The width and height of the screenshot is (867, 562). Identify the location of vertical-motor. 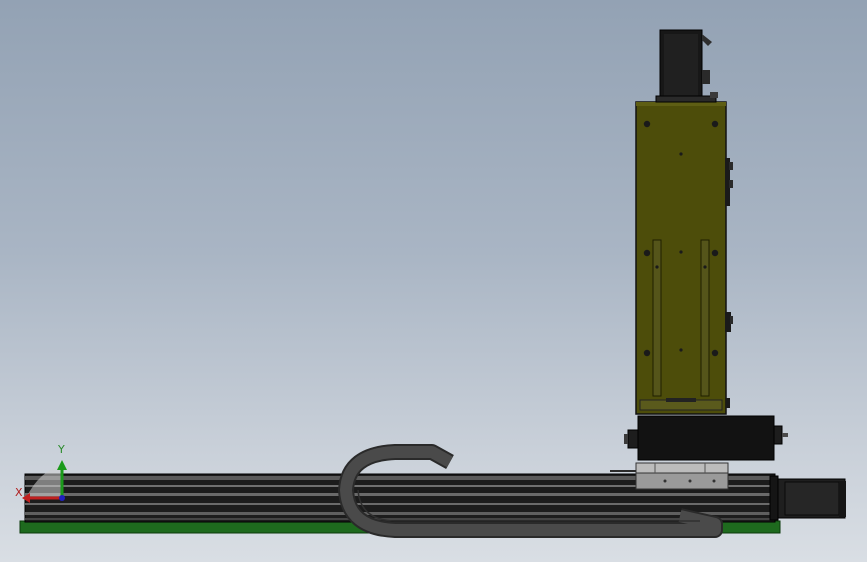
(686, 66).